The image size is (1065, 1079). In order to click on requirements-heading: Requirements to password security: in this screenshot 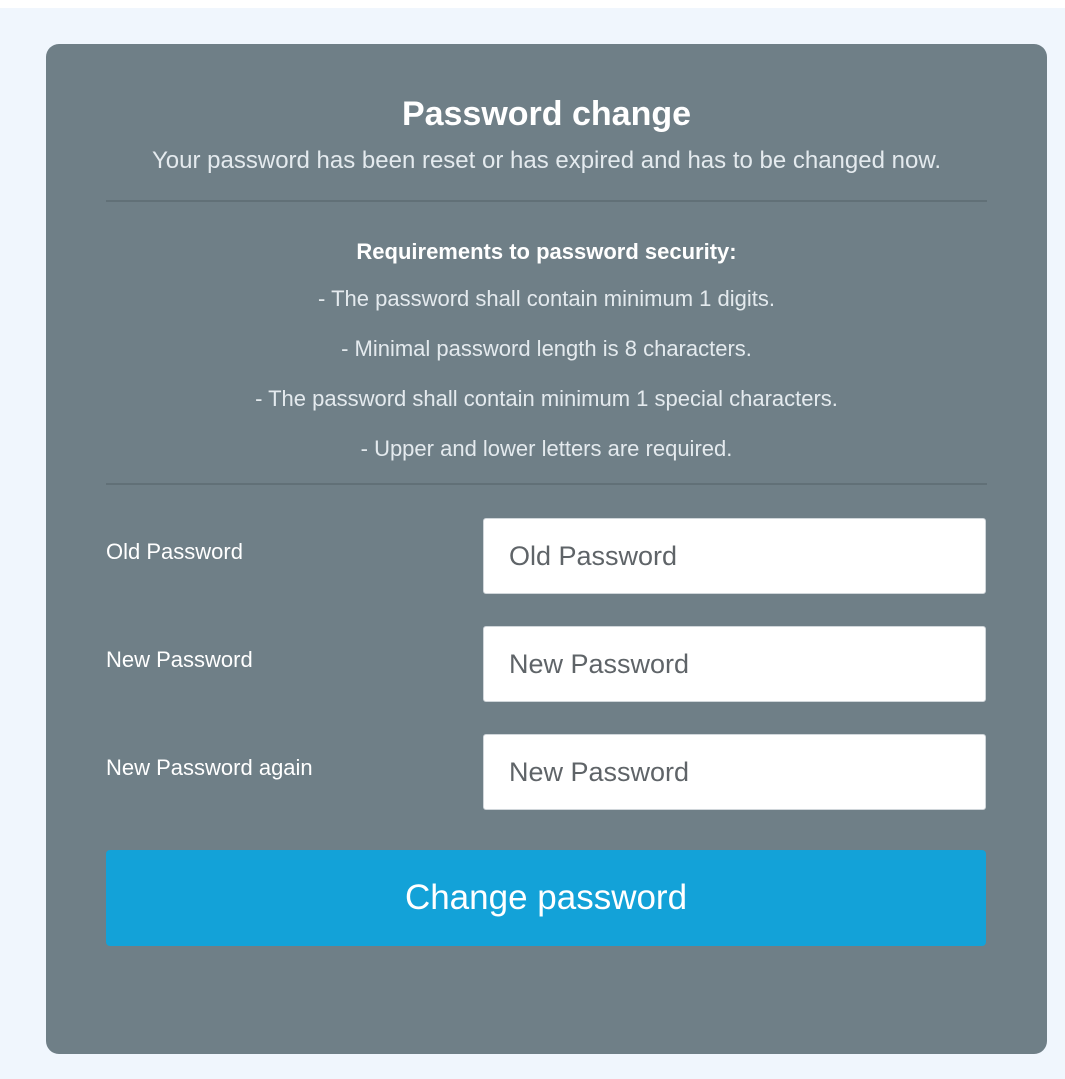, I will do `click(546, 251)`.